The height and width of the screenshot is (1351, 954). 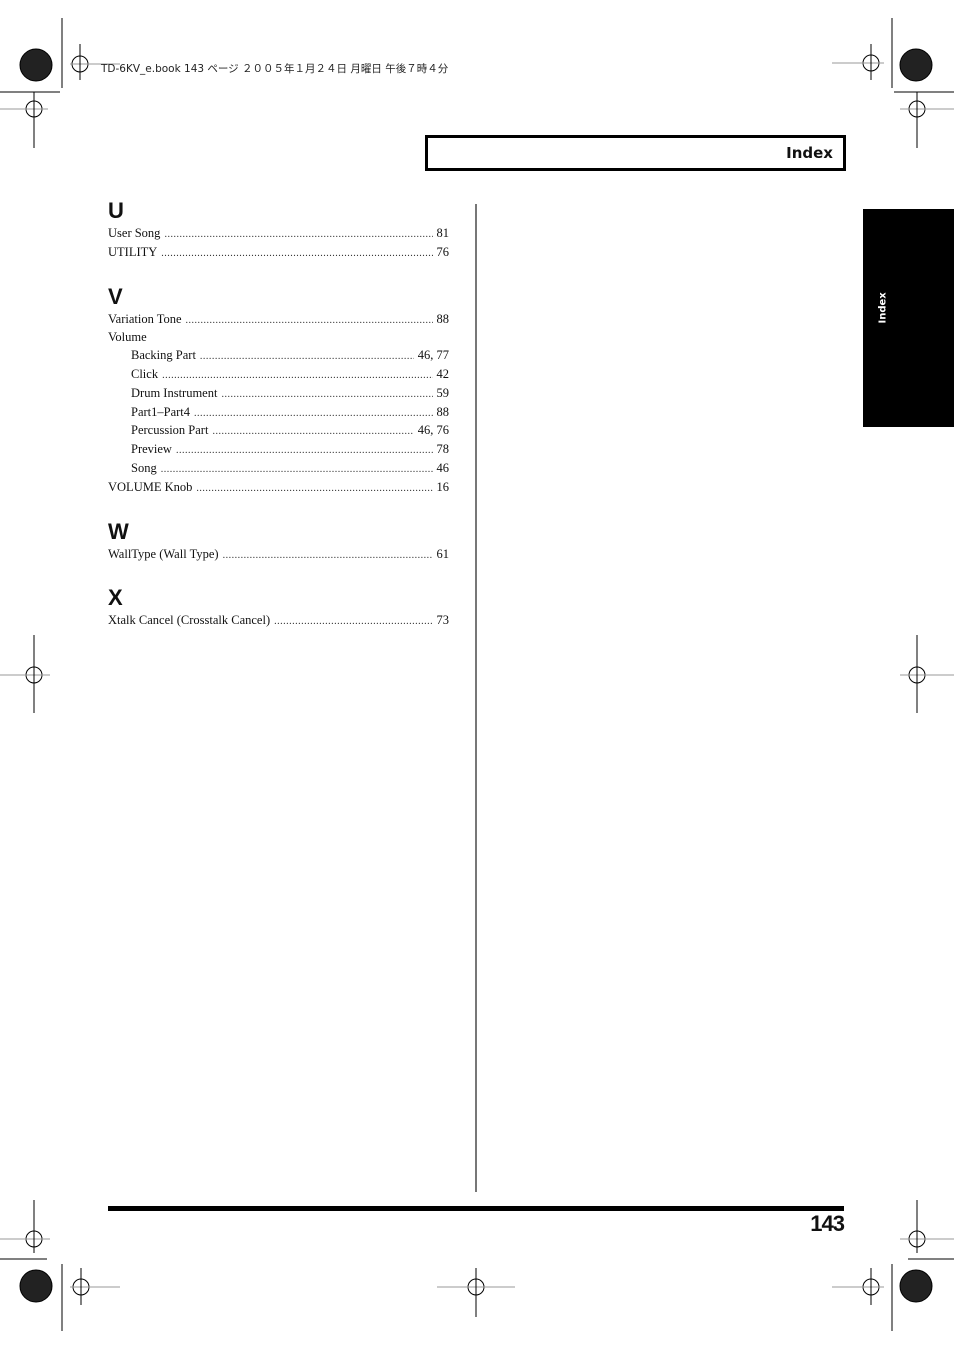 I want to click on entry-term: UTILITY, so click(x=133, y=251).